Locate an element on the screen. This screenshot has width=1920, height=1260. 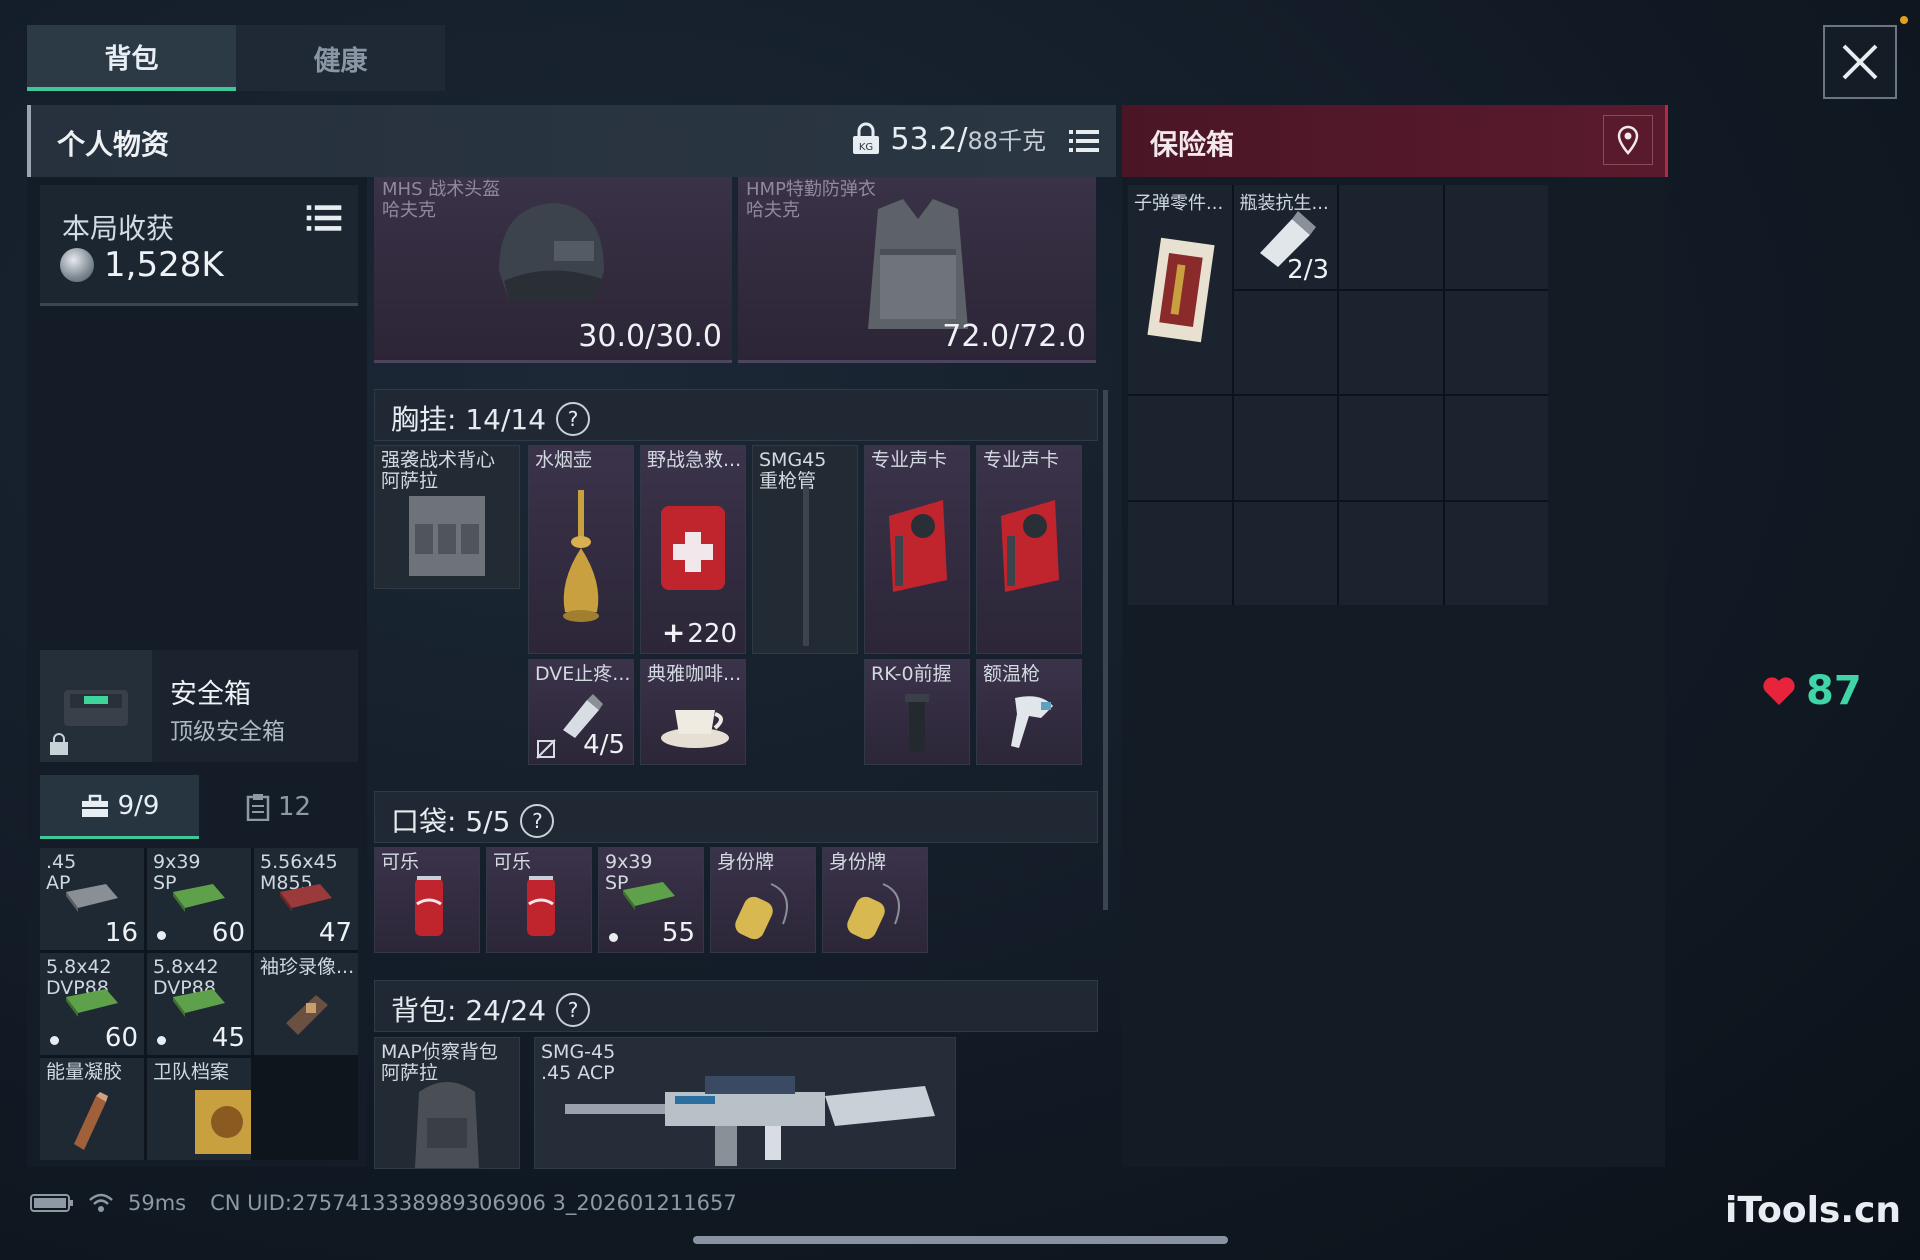
backpack-header: 背包: 24/24? is located at coordinates (736, 1006).